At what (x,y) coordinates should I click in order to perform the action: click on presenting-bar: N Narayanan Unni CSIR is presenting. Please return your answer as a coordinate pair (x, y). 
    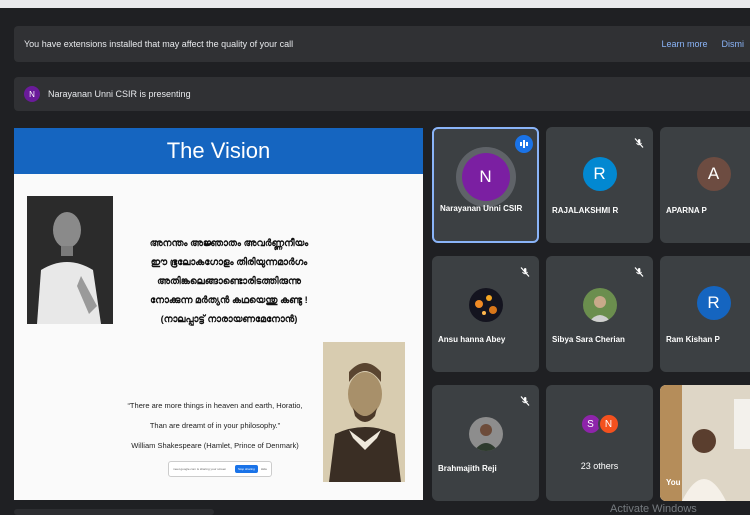
    Looking at the image, I should click on (382, 94).